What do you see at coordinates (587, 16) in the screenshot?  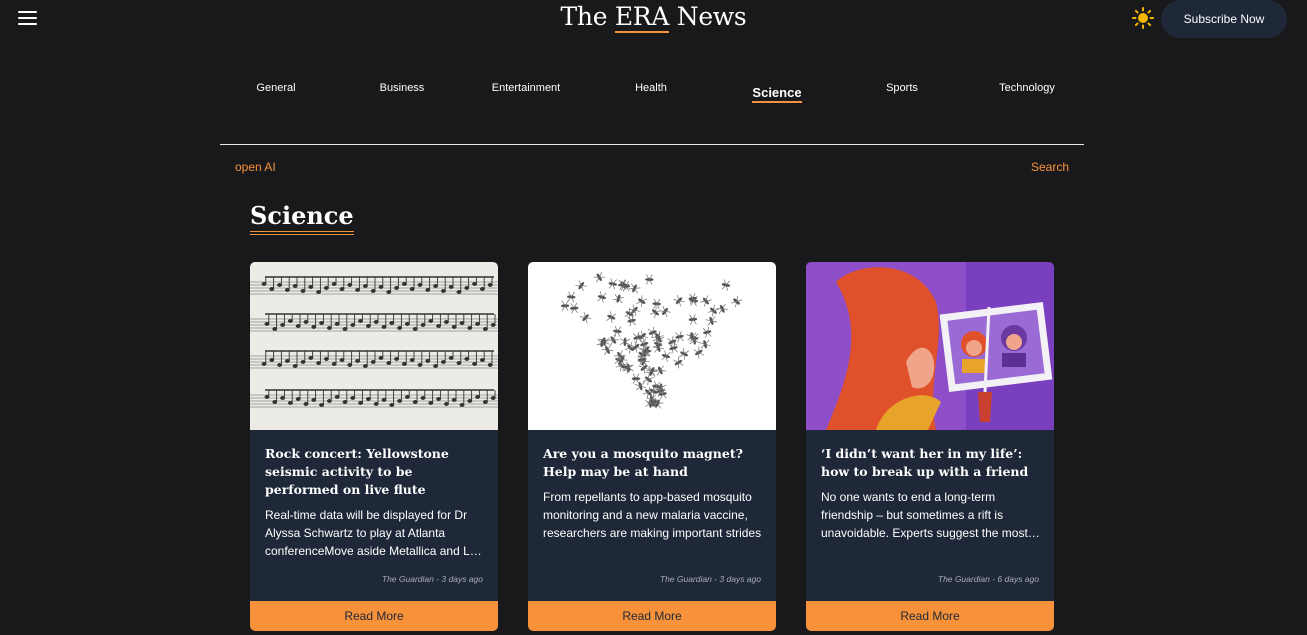 I see `site-title-prefix: The` at bounding box center [587, 16].